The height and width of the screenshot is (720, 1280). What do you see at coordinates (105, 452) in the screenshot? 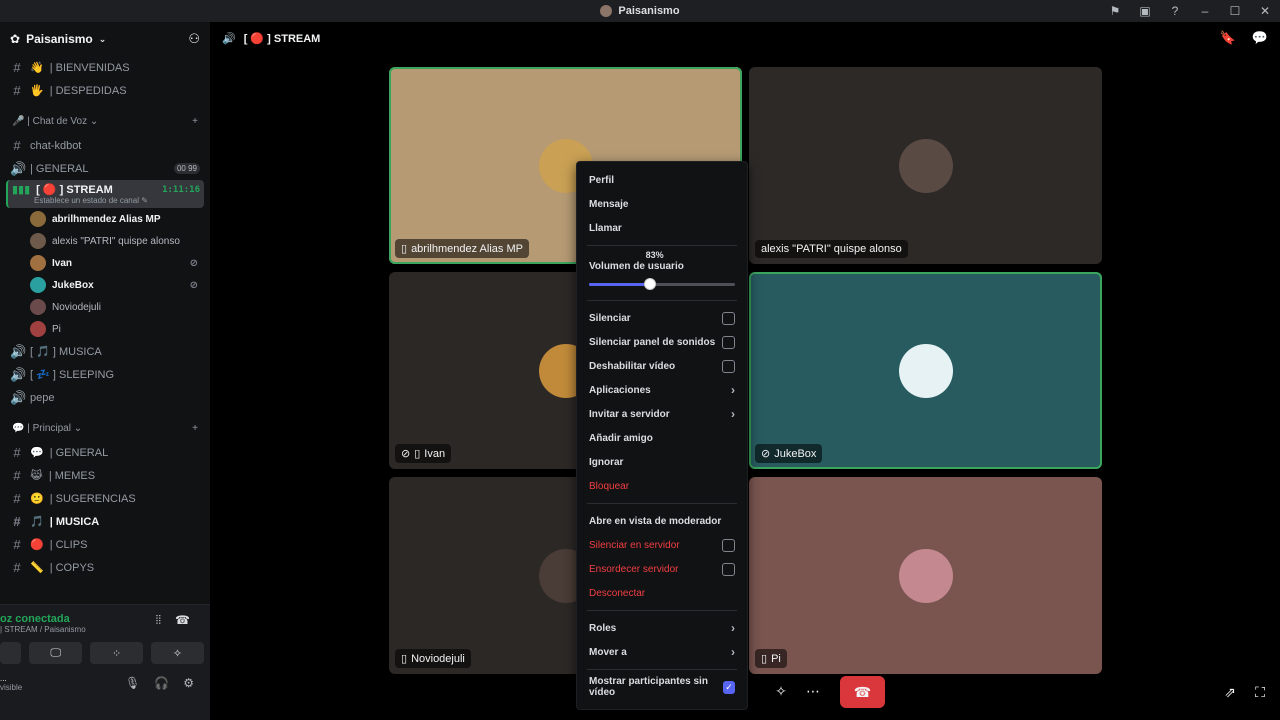
I see `channel-item: # 💬 | GENERAL` at bounding box center [105, 452].